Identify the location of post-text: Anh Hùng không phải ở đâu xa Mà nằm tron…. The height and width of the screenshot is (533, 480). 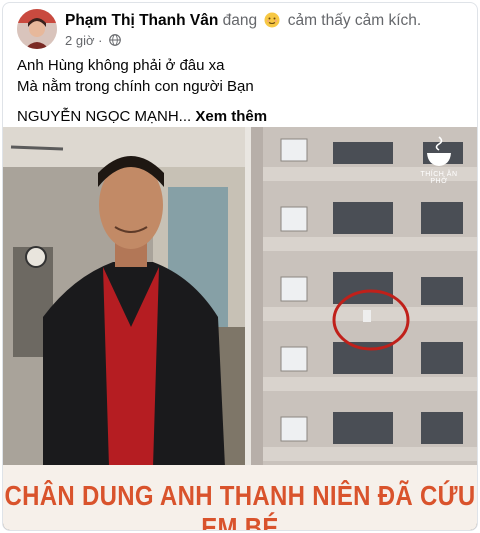
(142, 91).